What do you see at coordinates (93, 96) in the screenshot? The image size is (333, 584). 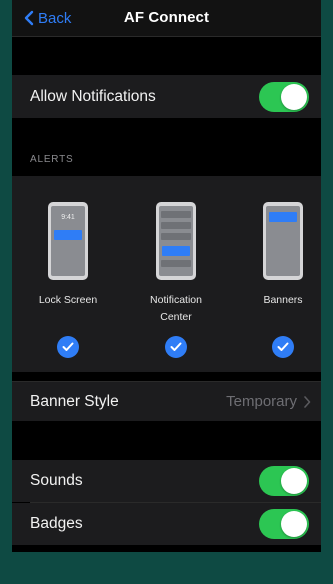 I see `allow-notifications-label: Allow Notifications` at bounding box center [93, 96].